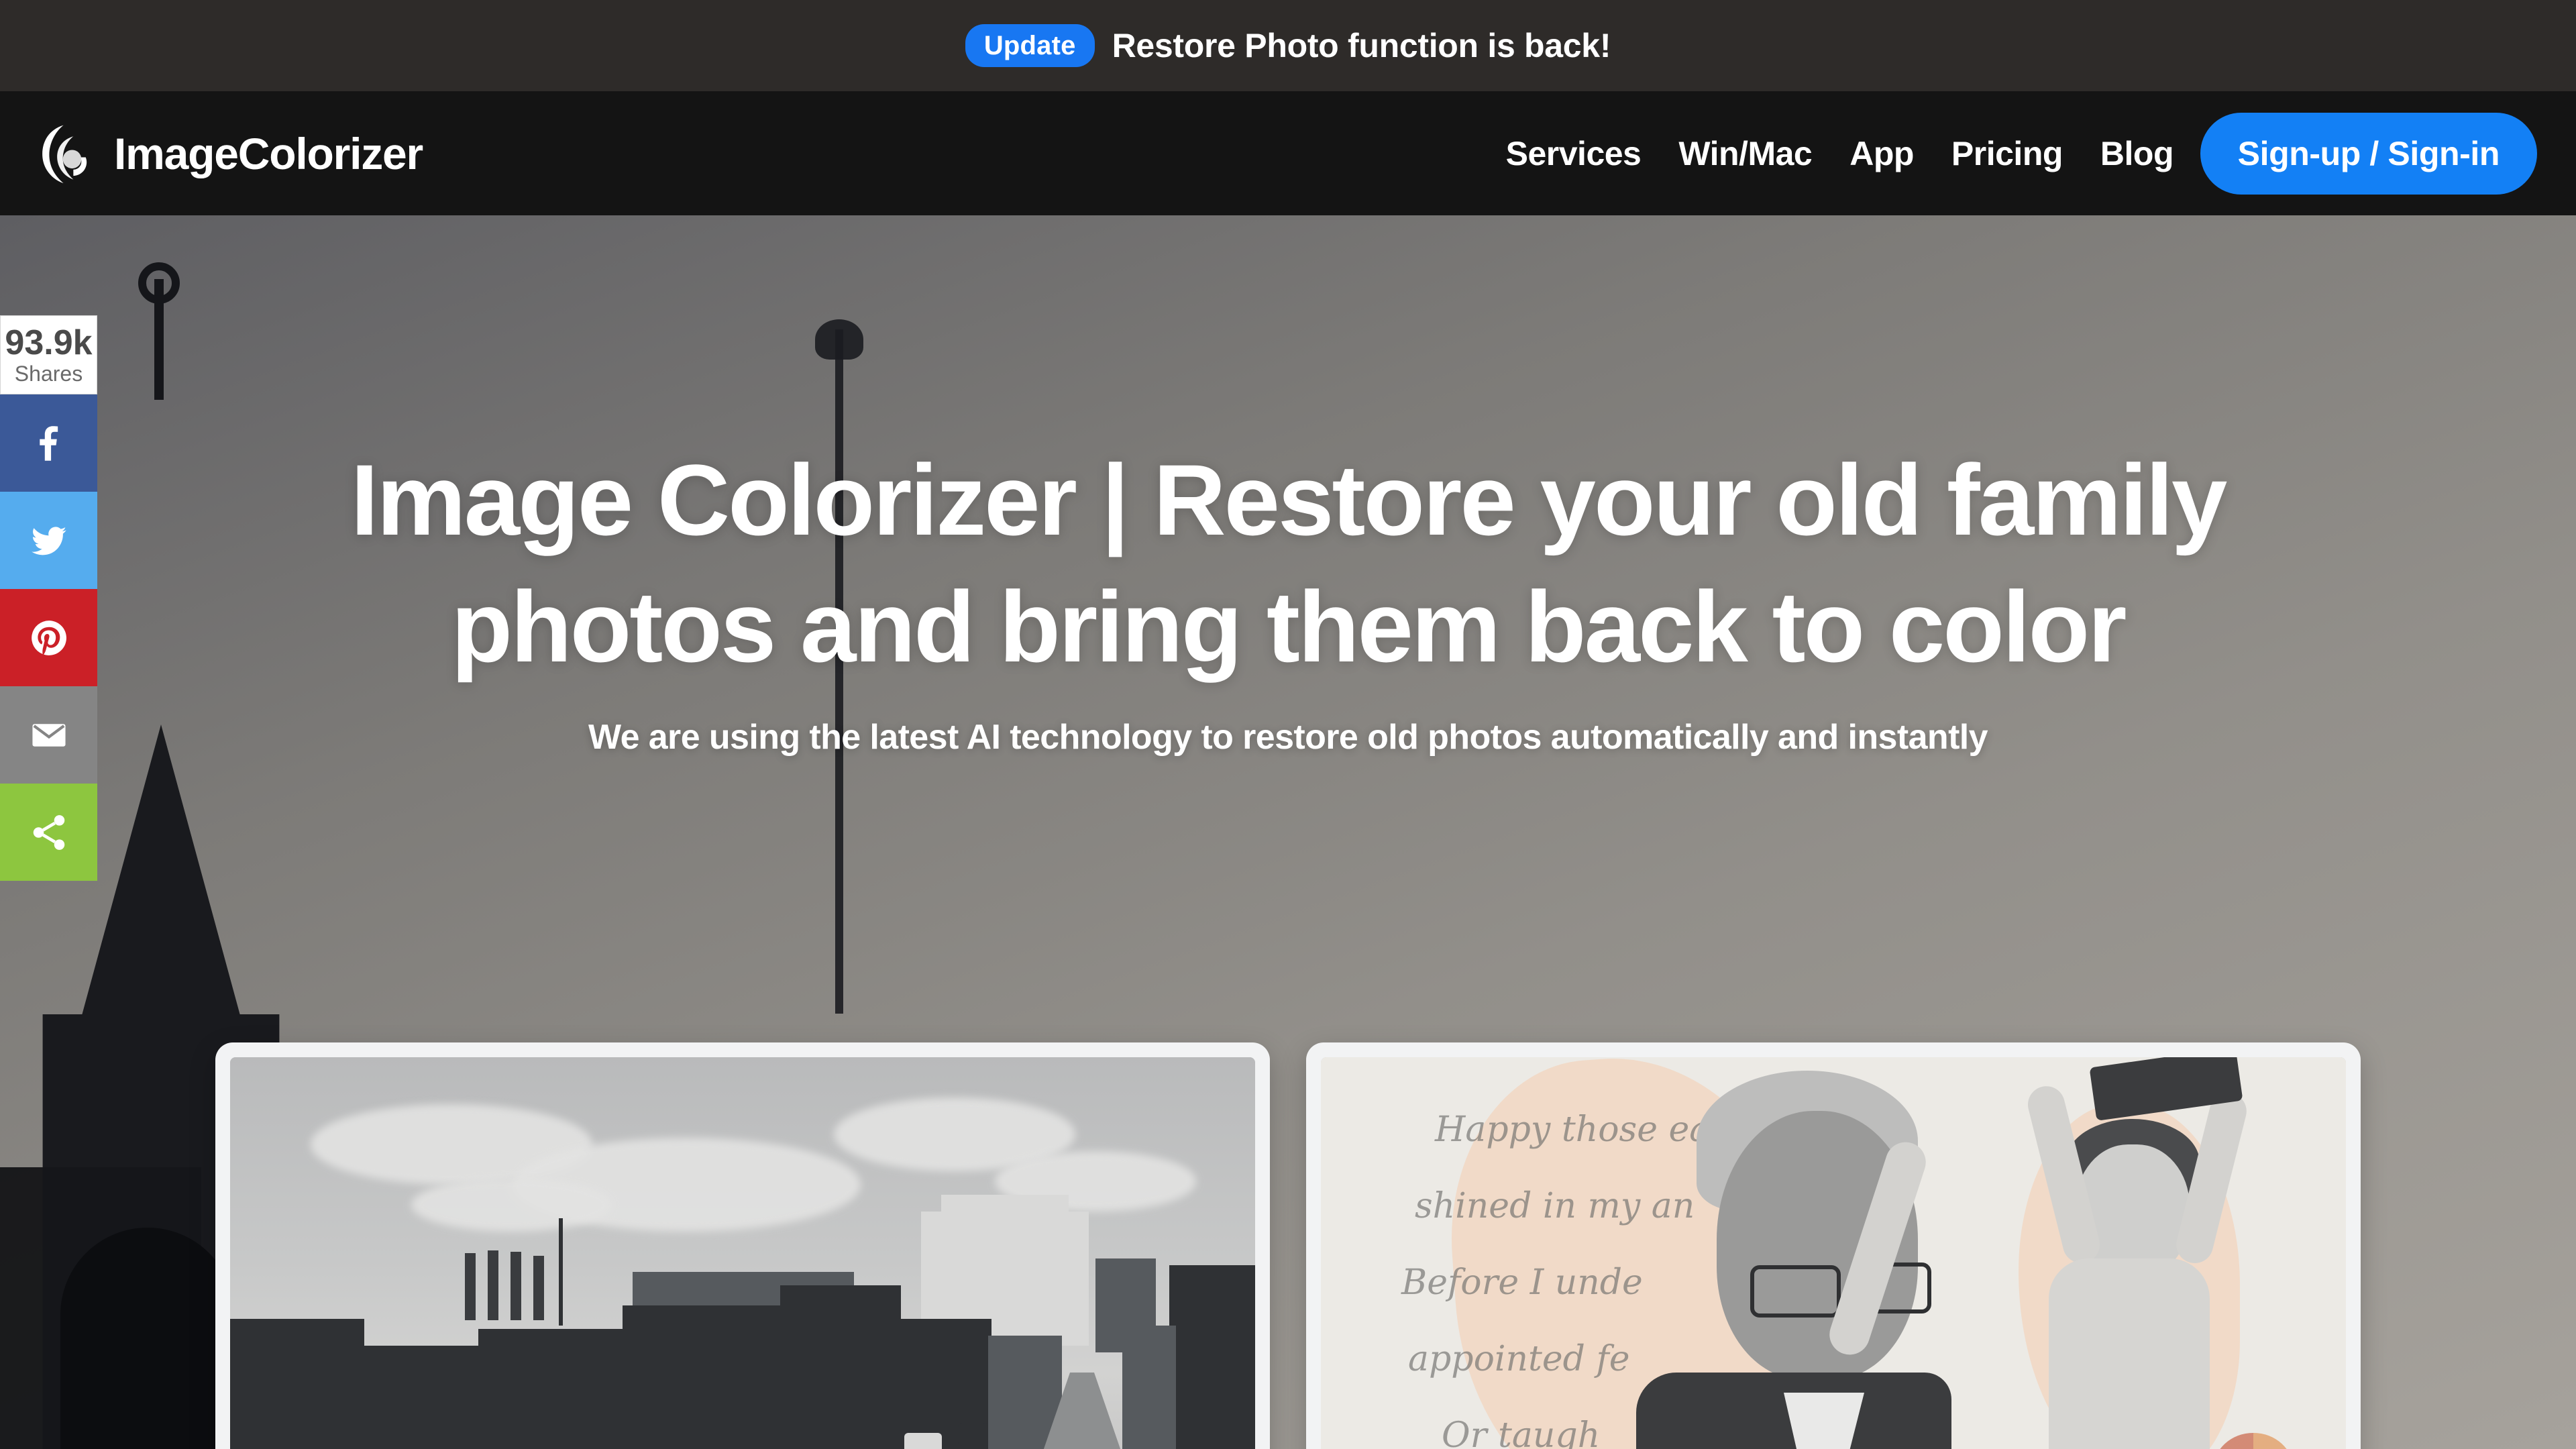  I want to click on nav-item-app: App, so click(1881, 153).